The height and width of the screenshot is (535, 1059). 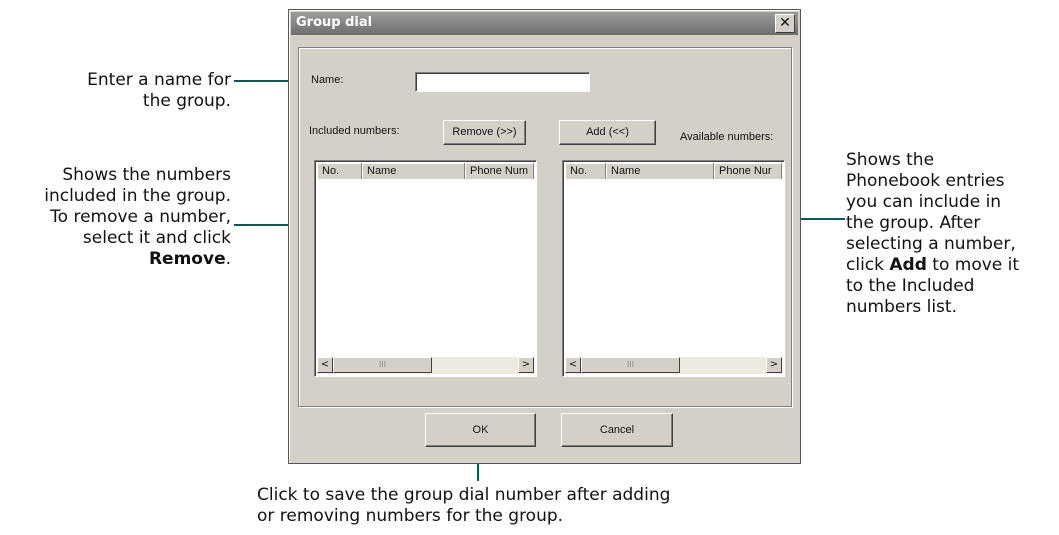 I want to click on included-list-header: No. Name Phone Num, so click(x=425, y=171).